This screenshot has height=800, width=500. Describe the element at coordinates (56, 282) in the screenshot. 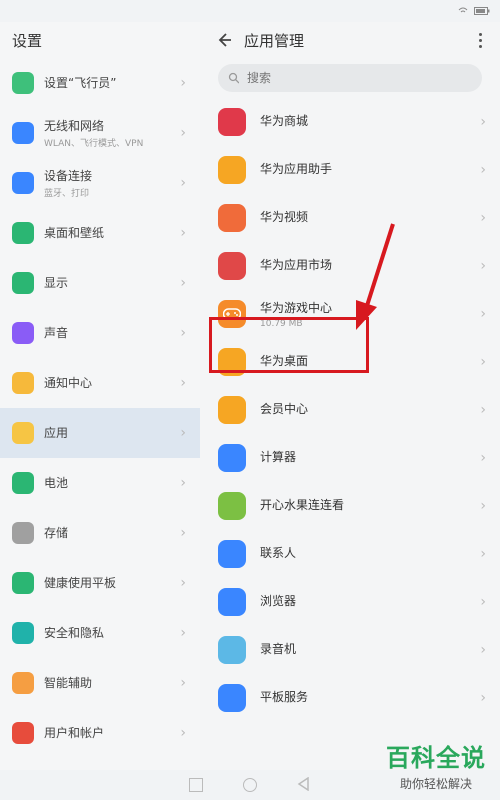

I see `settings-item-title: 显示` at that location.